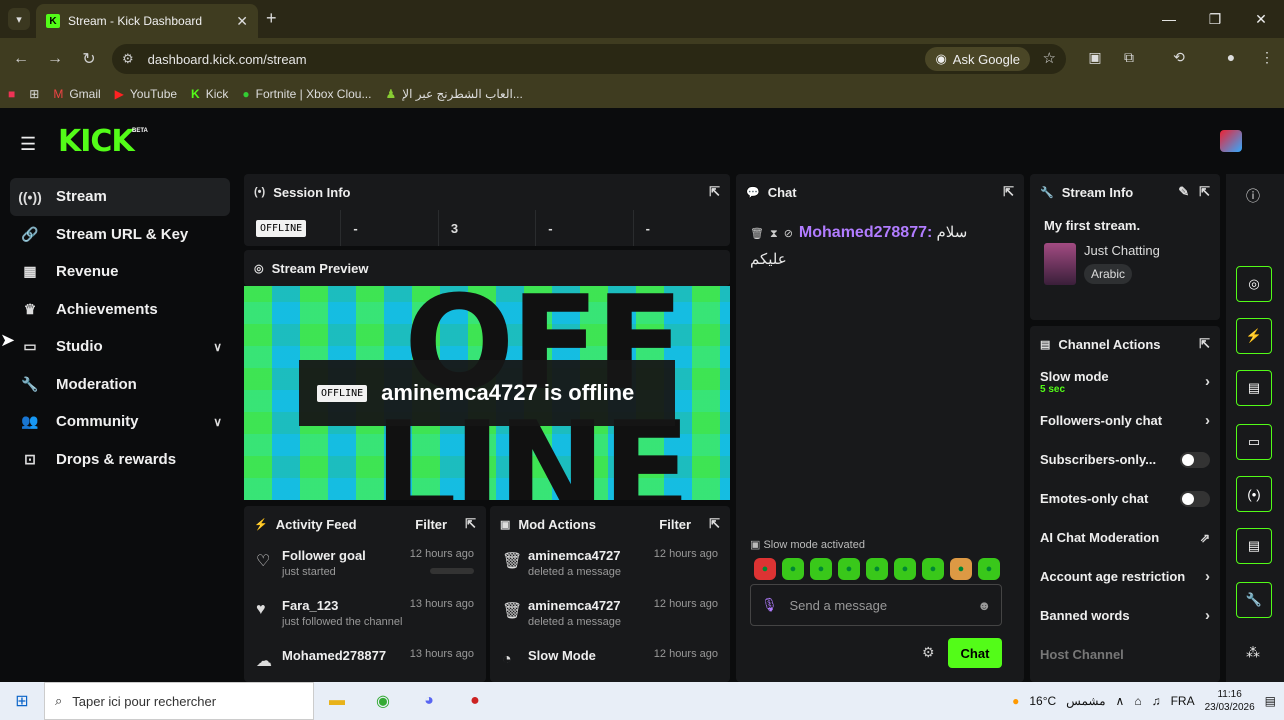 Image resolution: width=1284 pixels, height=720 pixels. I want to click on extensions-icon: ⧉, so click(1129, 59).